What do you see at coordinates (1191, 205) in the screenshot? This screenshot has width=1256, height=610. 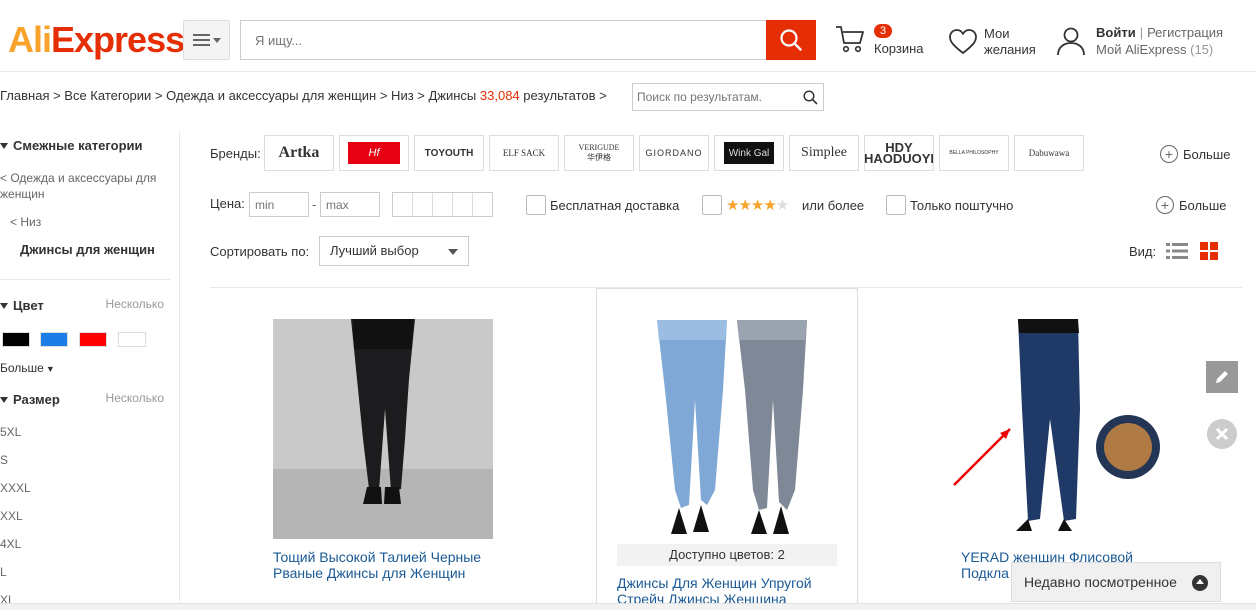 I see `filters-more-button: + Больше` at bounding box center [1191, 205].